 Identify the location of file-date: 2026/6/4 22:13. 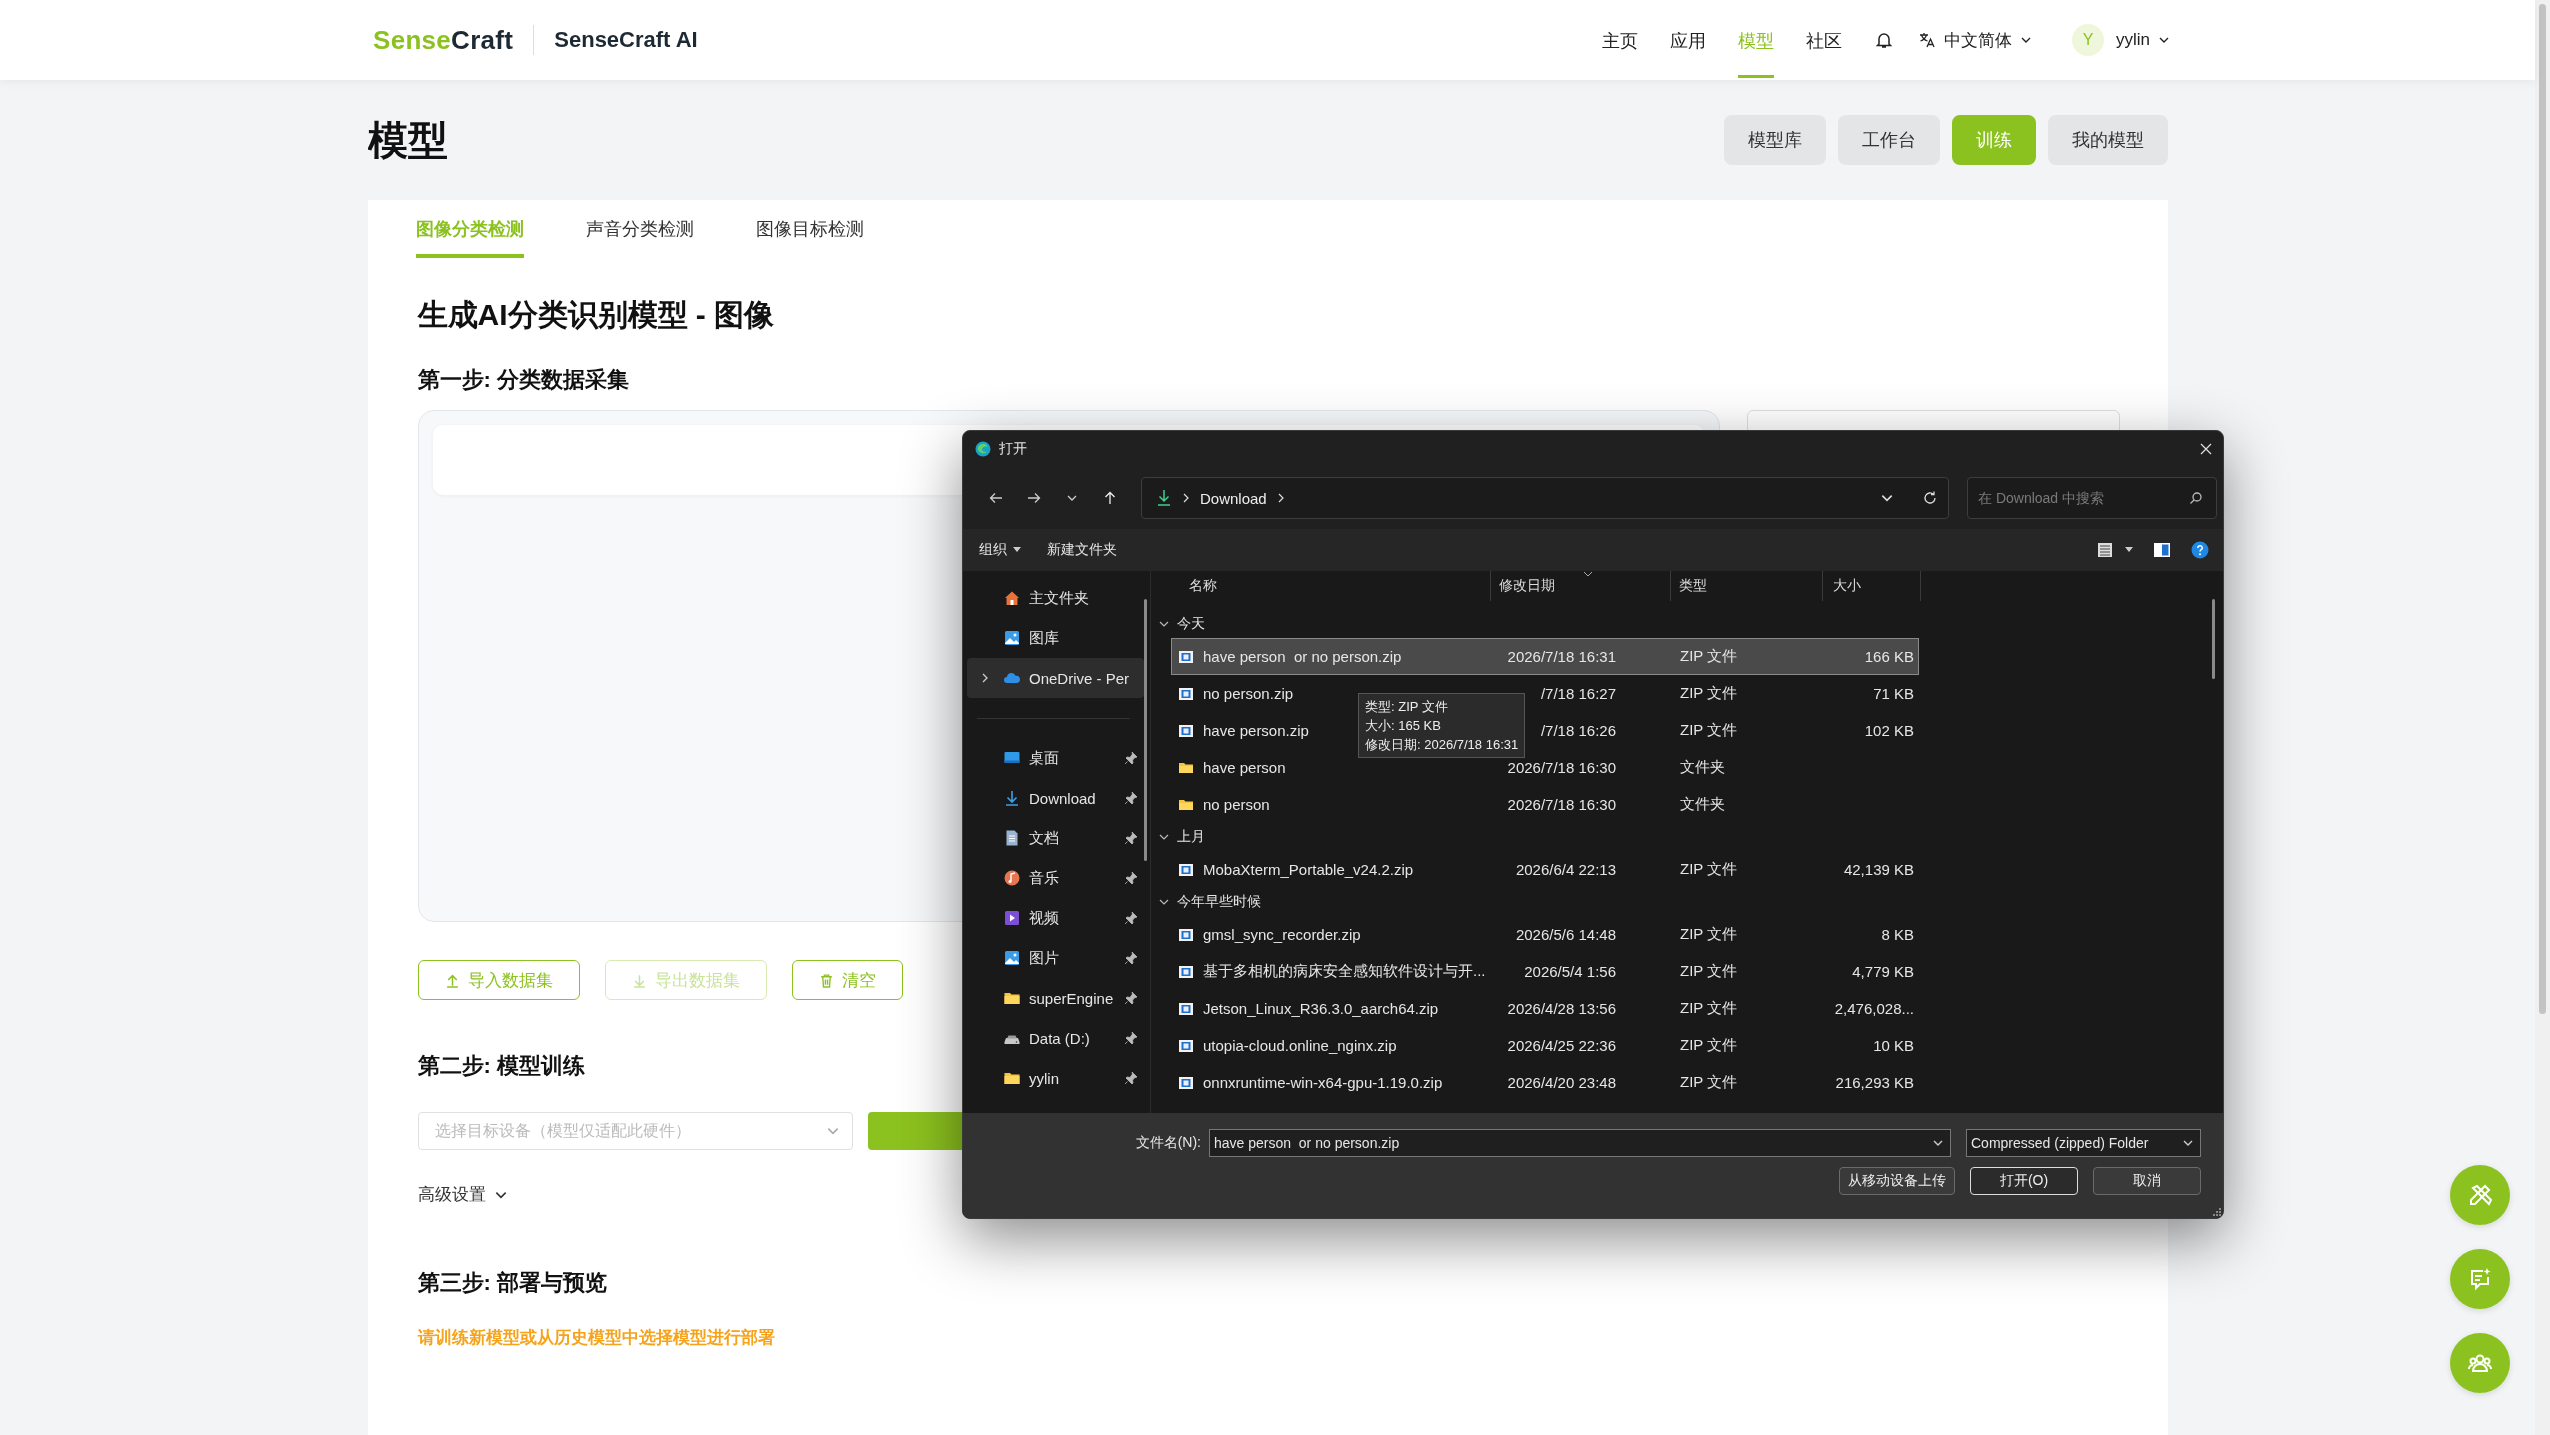
(1565, 869).